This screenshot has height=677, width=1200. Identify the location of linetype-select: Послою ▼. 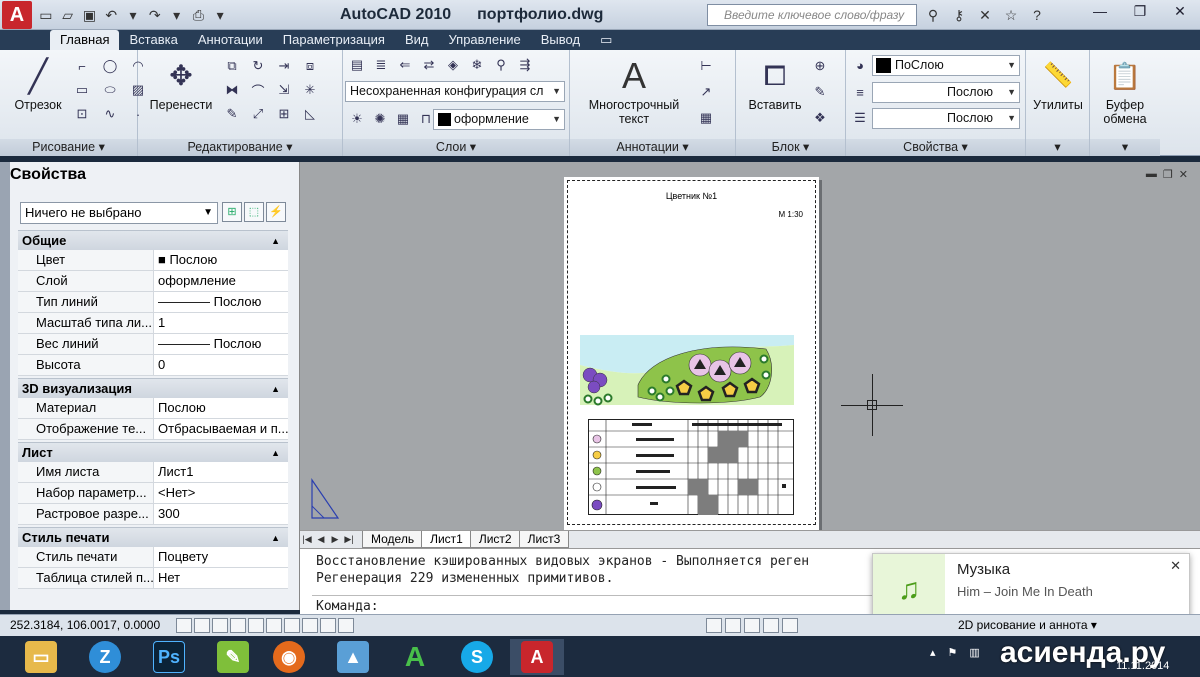
(946, 92).